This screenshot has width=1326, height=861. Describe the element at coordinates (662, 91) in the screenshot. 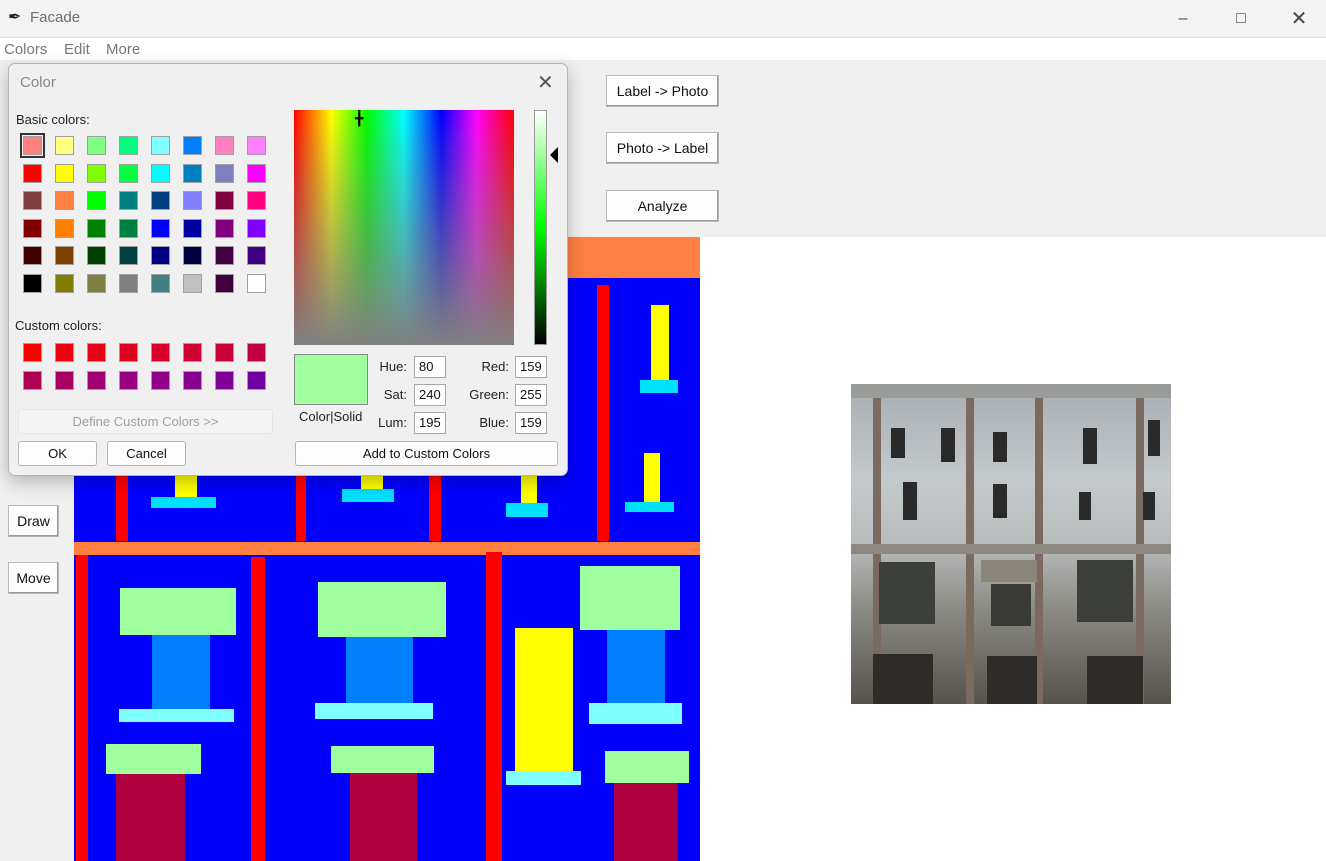

I see `label-to-photo-button: Label -> Photo` at that location.